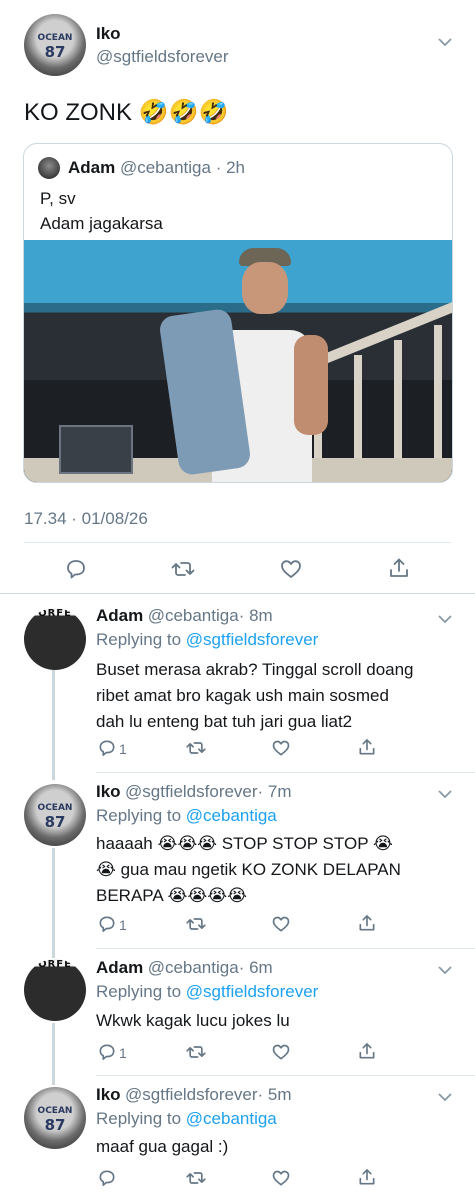 The width and height of the screenshot is (475, 1200). Describe the element at coordinates (193, 1020) in the screenshot. I see `reply-text-line: Wkwk kagak lucu jokes lu` at that location.